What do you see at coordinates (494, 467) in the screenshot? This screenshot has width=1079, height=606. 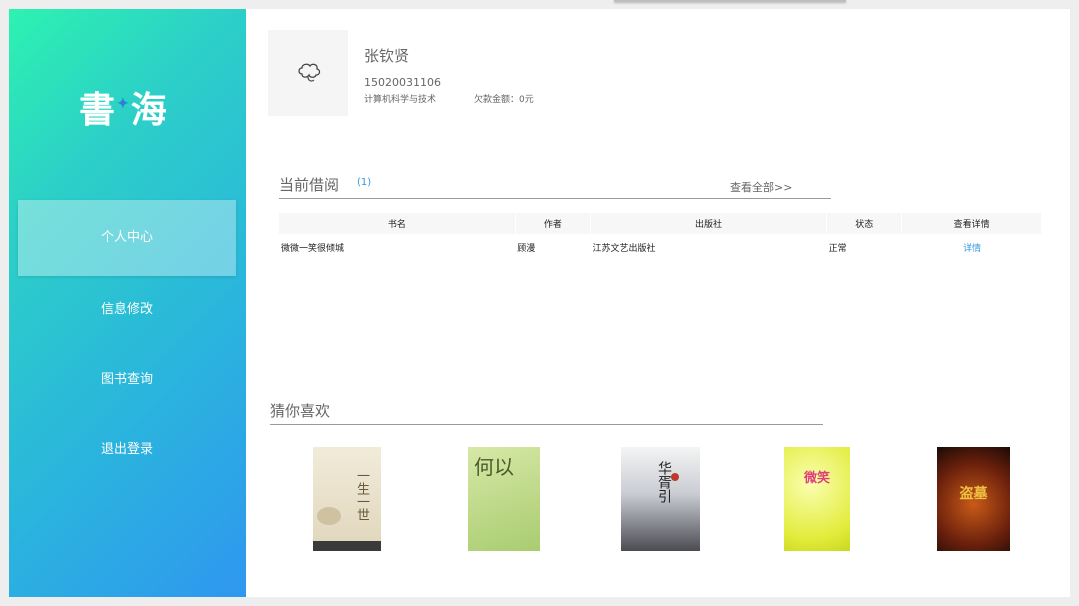 I see `book-cover-title: 何以` at bounding box center [494, 467].